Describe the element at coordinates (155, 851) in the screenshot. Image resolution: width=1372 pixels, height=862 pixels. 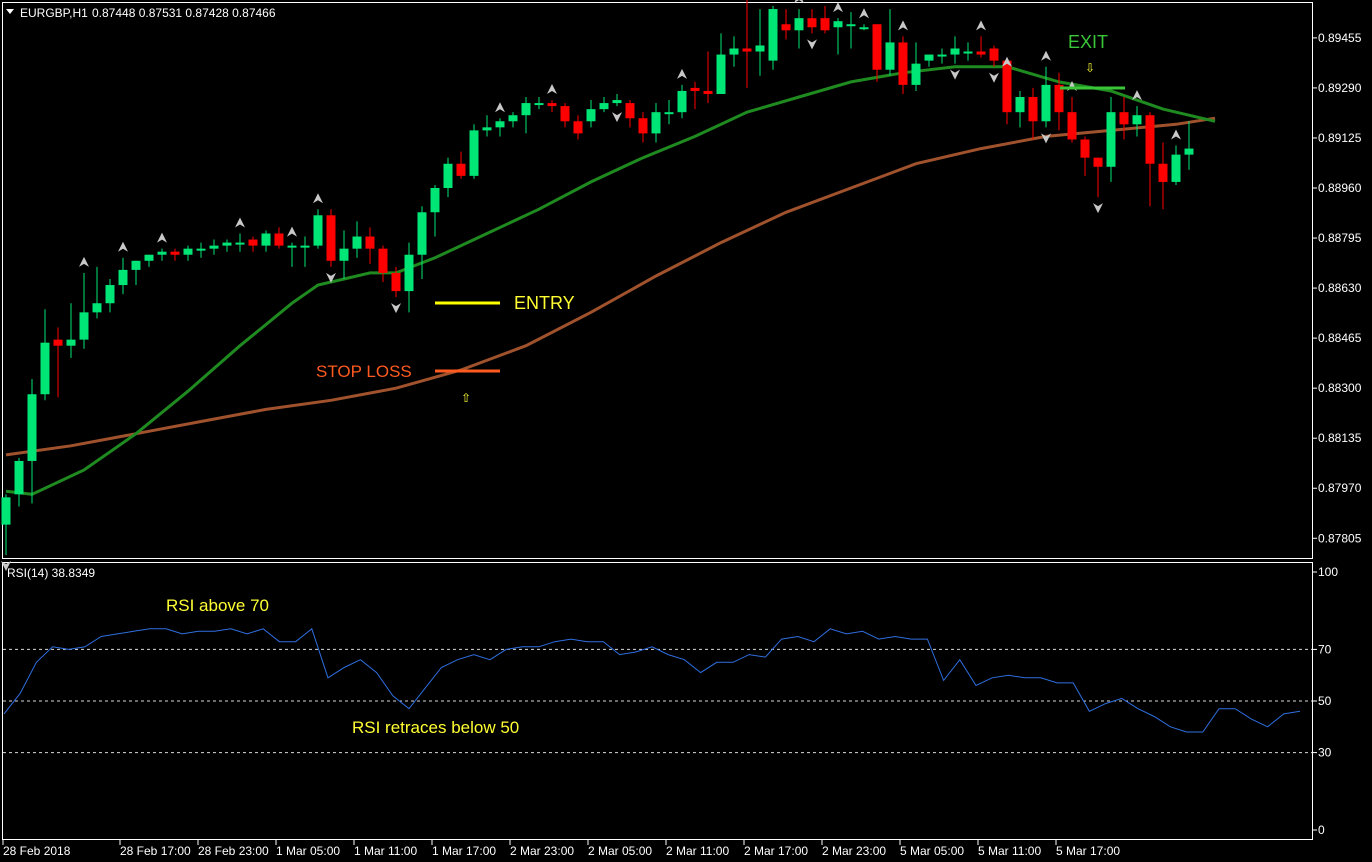
I see `time-tick-label: 28 Feb 17:00` at that location.